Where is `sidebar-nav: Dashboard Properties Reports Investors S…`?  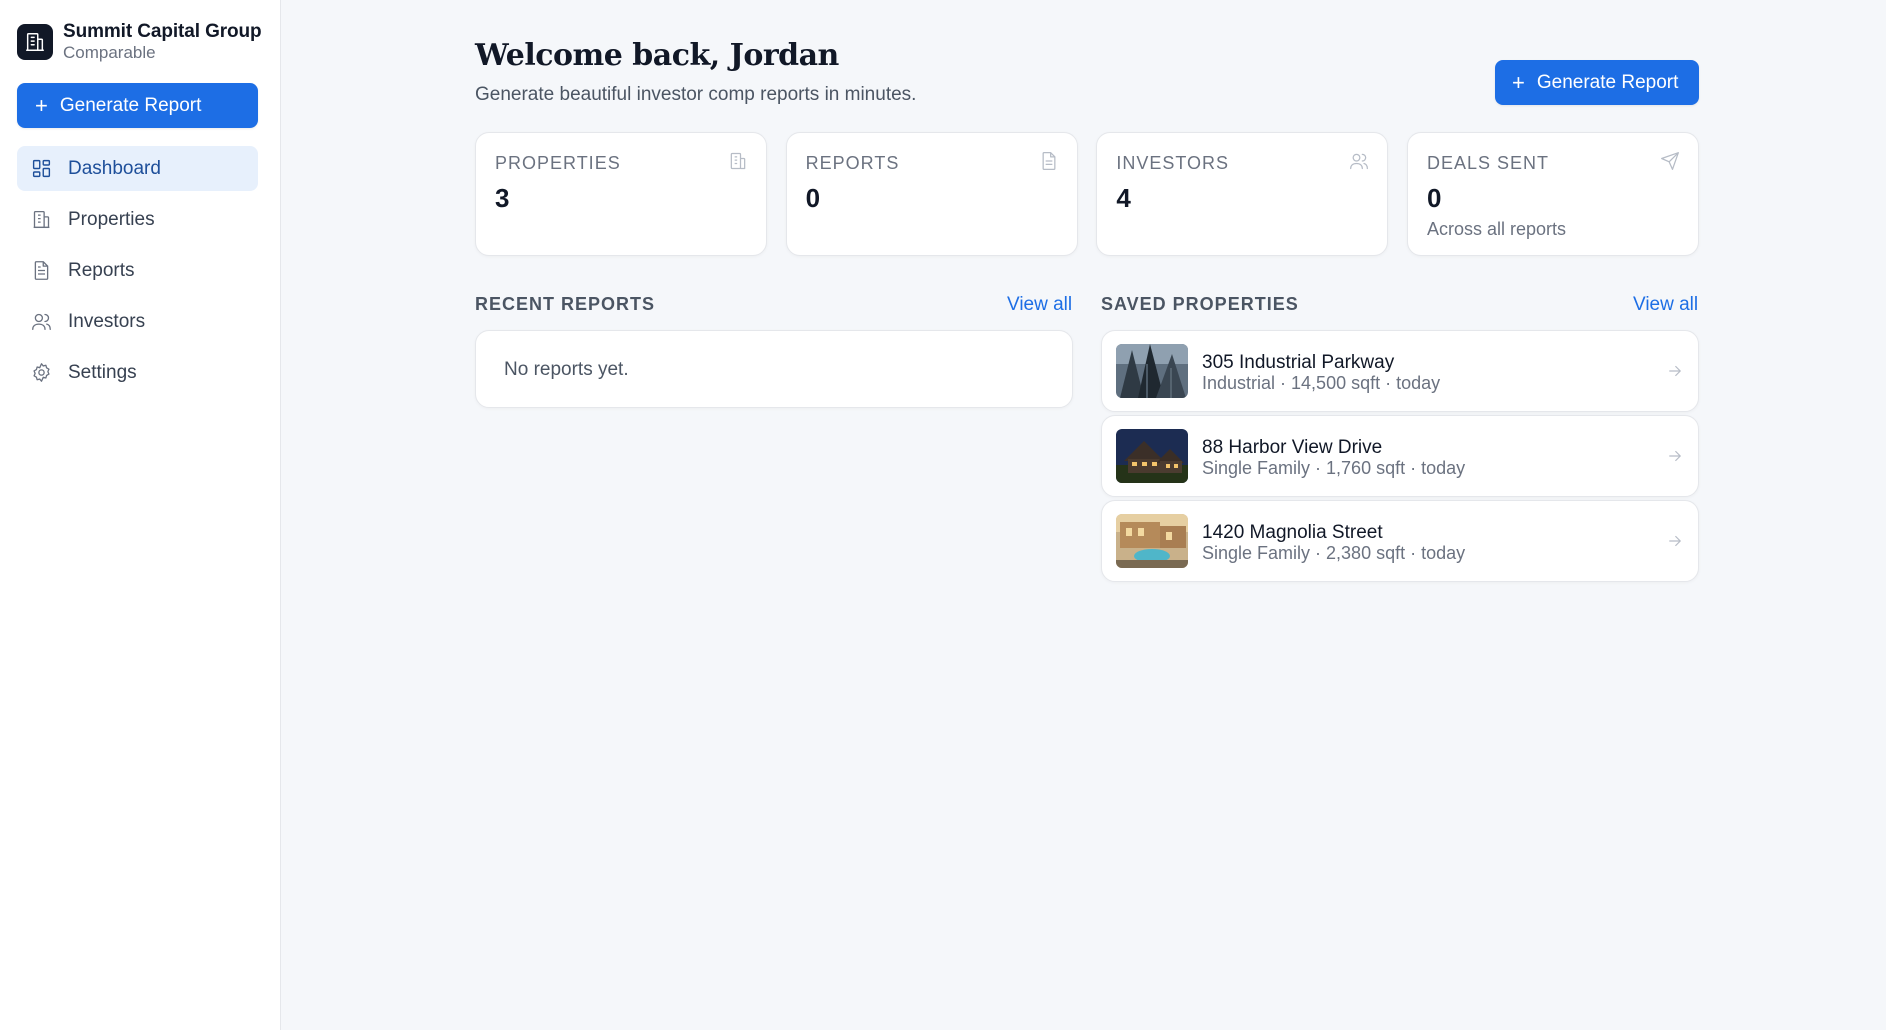
sidebar-nav: Dashboard Properties Reports Investors S… is located at coordinates (137, 273).